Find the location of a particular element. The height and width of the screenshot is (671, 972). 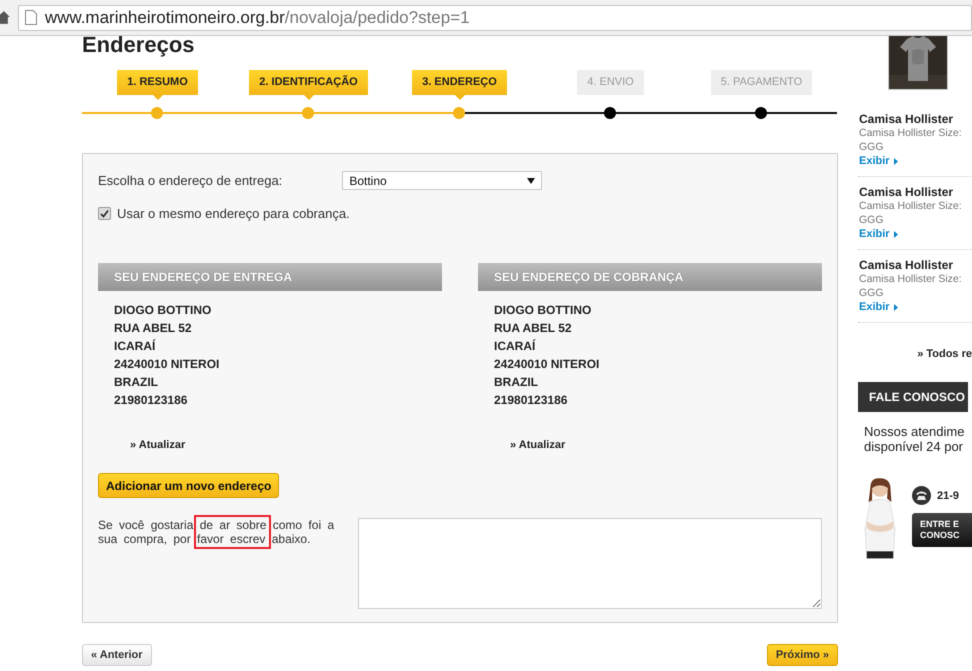

step-label: 3. ENDEREÇO is located at coordinates (459, 82).